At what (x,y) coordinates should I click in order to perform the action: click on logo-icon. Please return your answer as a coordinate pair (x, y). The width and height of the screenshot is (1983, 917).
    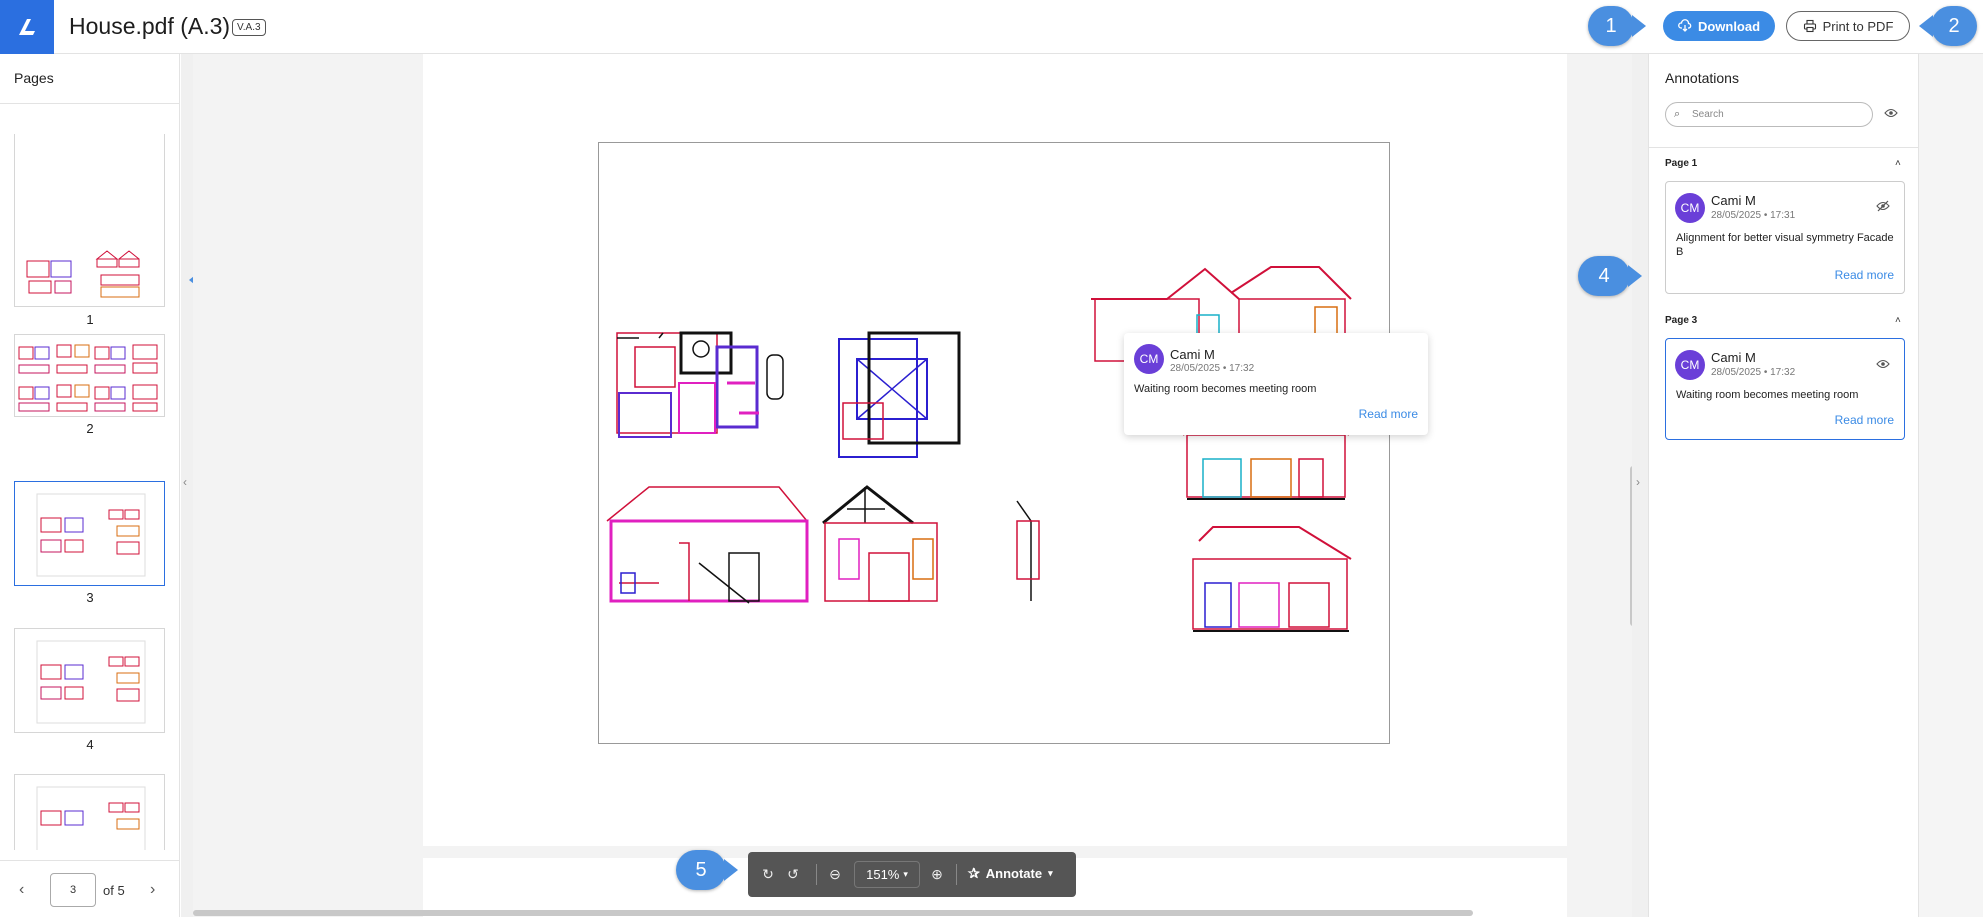
    Looking at the image, I should click on (27, 27).